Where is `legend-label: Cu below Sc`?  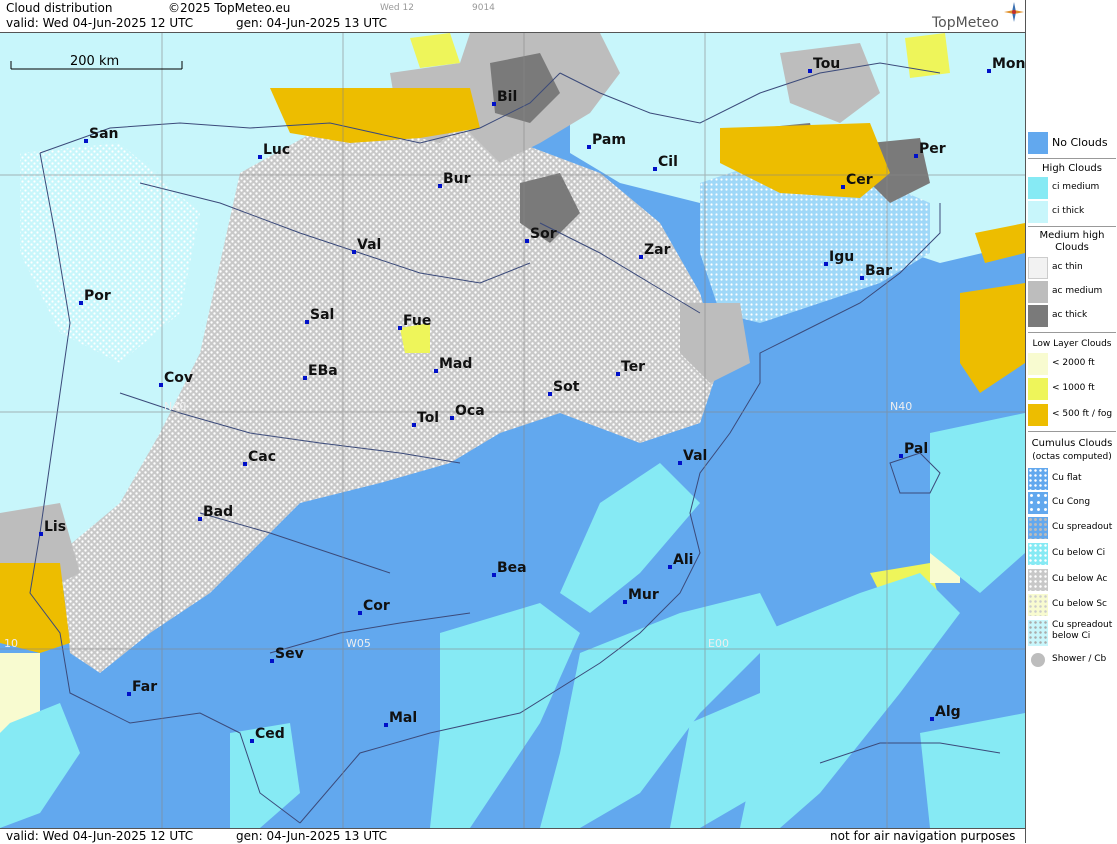 legend-label: Cu below Sc is located at coordinates (1079, 604).